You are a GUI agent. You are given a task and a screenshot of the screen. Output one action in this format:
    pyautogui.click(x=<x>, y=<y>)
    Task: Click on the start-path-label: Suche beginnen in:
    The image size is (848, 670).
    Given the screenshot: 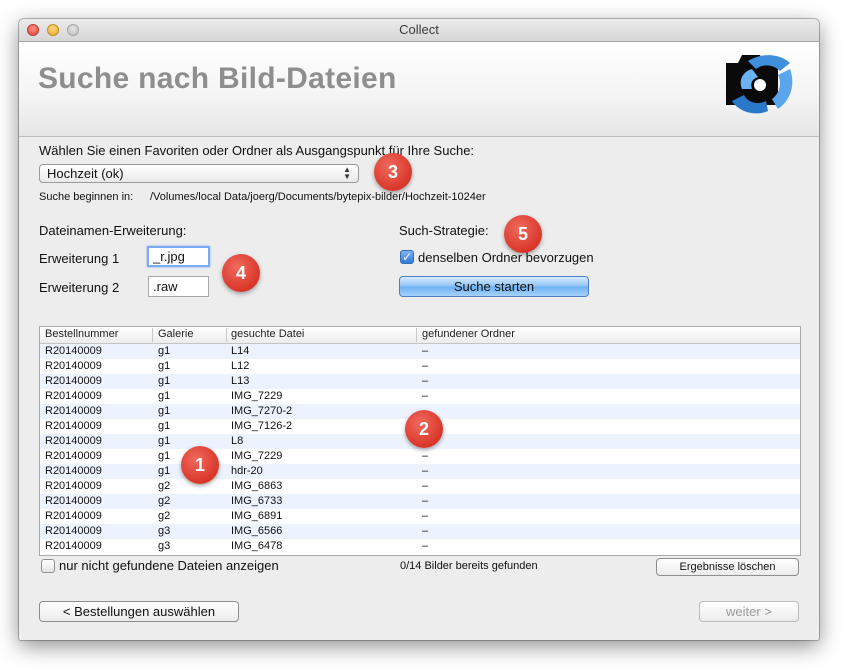 What is the action you would take?
    pyautogui.click(x=86, y=197)
    